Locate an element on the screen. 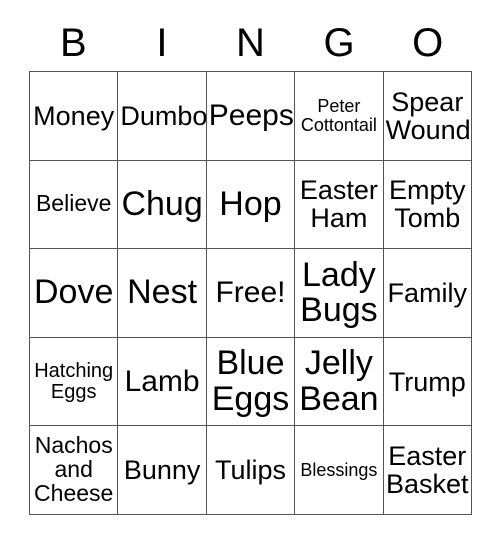  bingo-cell-label: Peeps is located at coordinates (251, 116).